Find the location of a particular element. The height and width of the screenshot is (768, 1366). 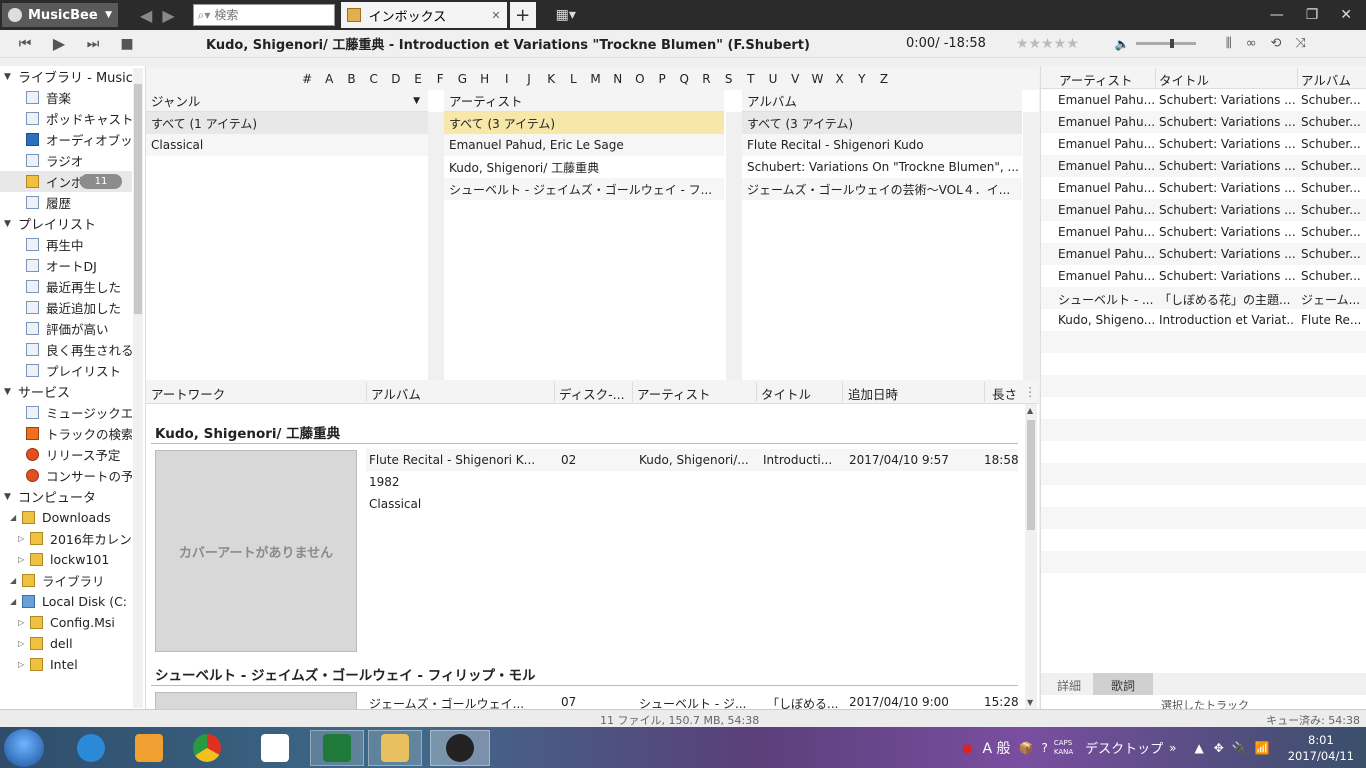

equalizer-icon: ⫼ is located at coordinates (1229, 43).